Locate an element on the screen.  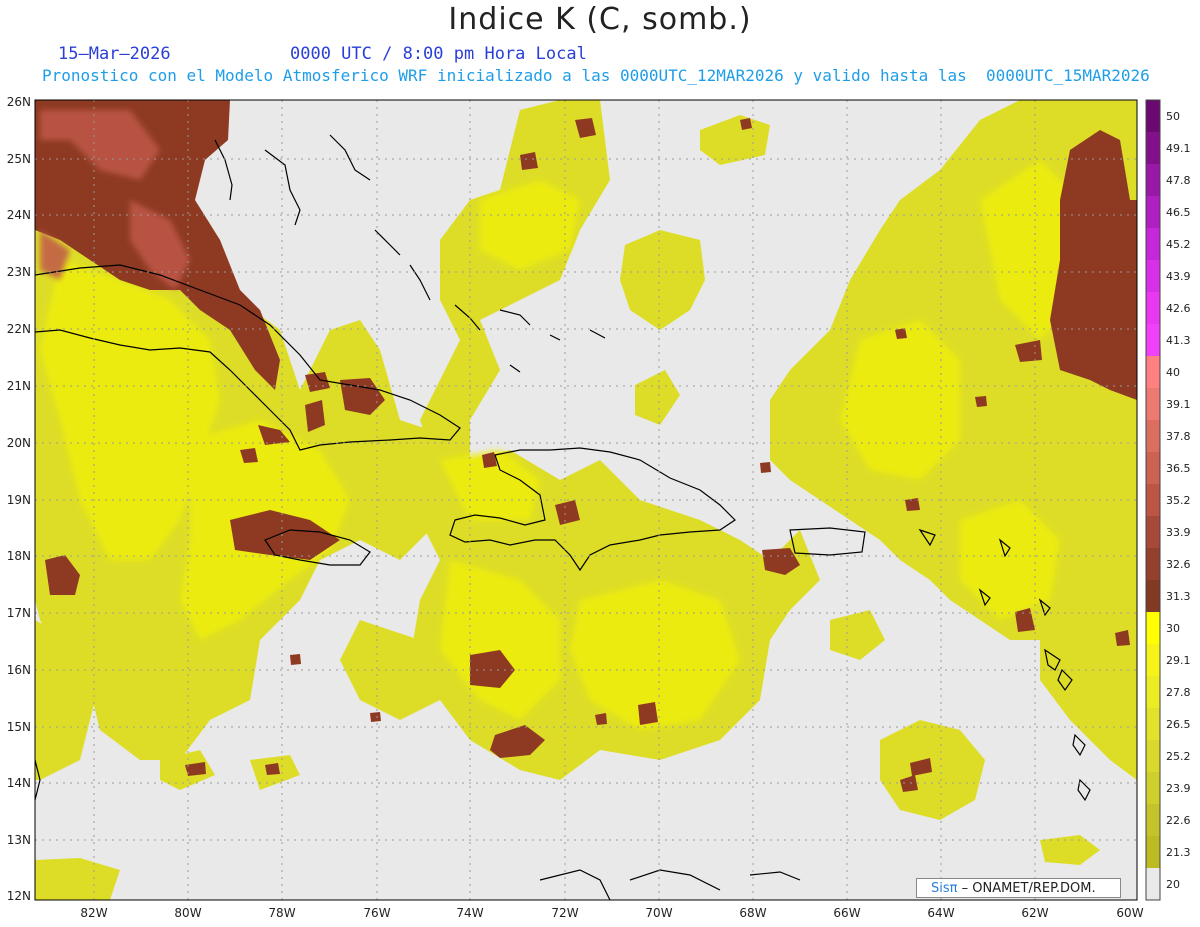
lat-tick-19n: 19N is located at coordinates (19, 500).